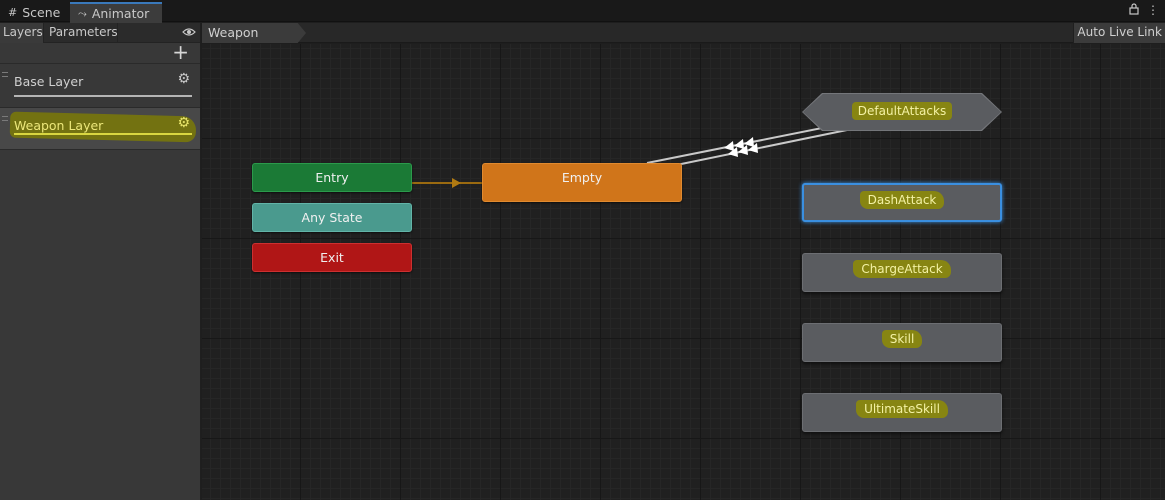 The image size is (1165, 500). What do you see at coordinates (82, 13) in the screenshot?
I see `animator-icon: ⤳` at bounding box center [82, 13].